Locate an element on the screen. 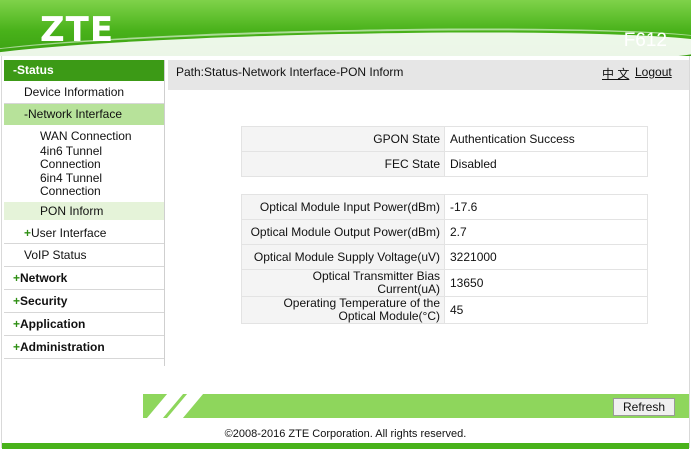  bias-current-value: 13650 is located at coordinates (546, 283).